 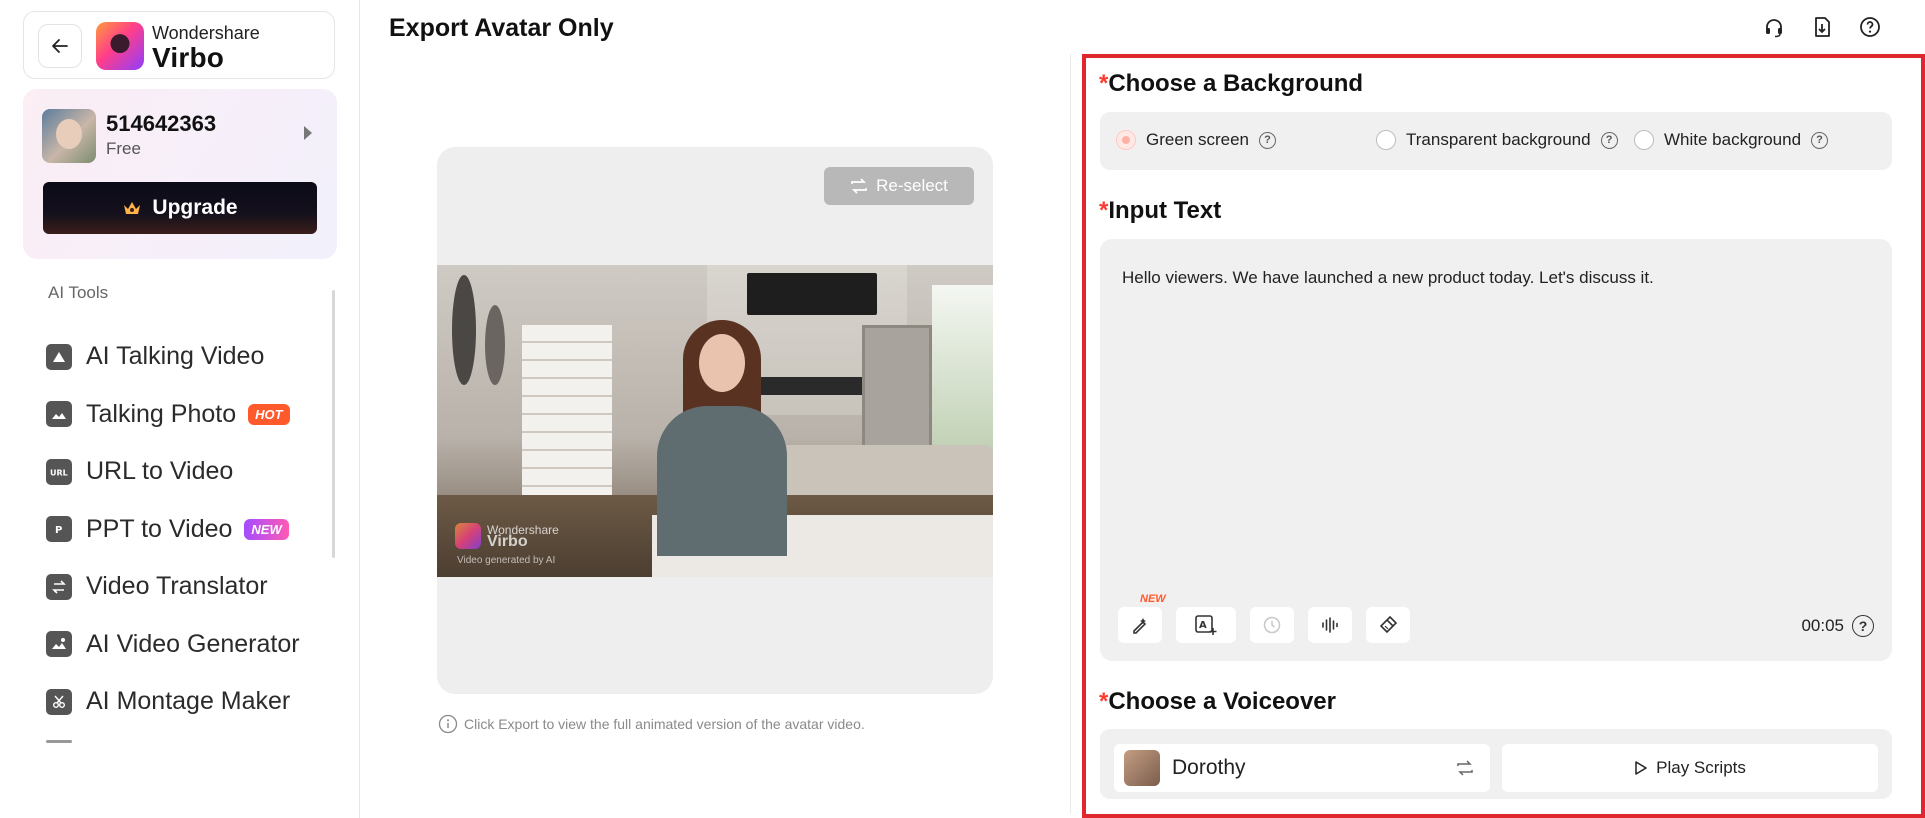 I want to click on ai-tools-title: AI Tools, so click(x=78, y=292).